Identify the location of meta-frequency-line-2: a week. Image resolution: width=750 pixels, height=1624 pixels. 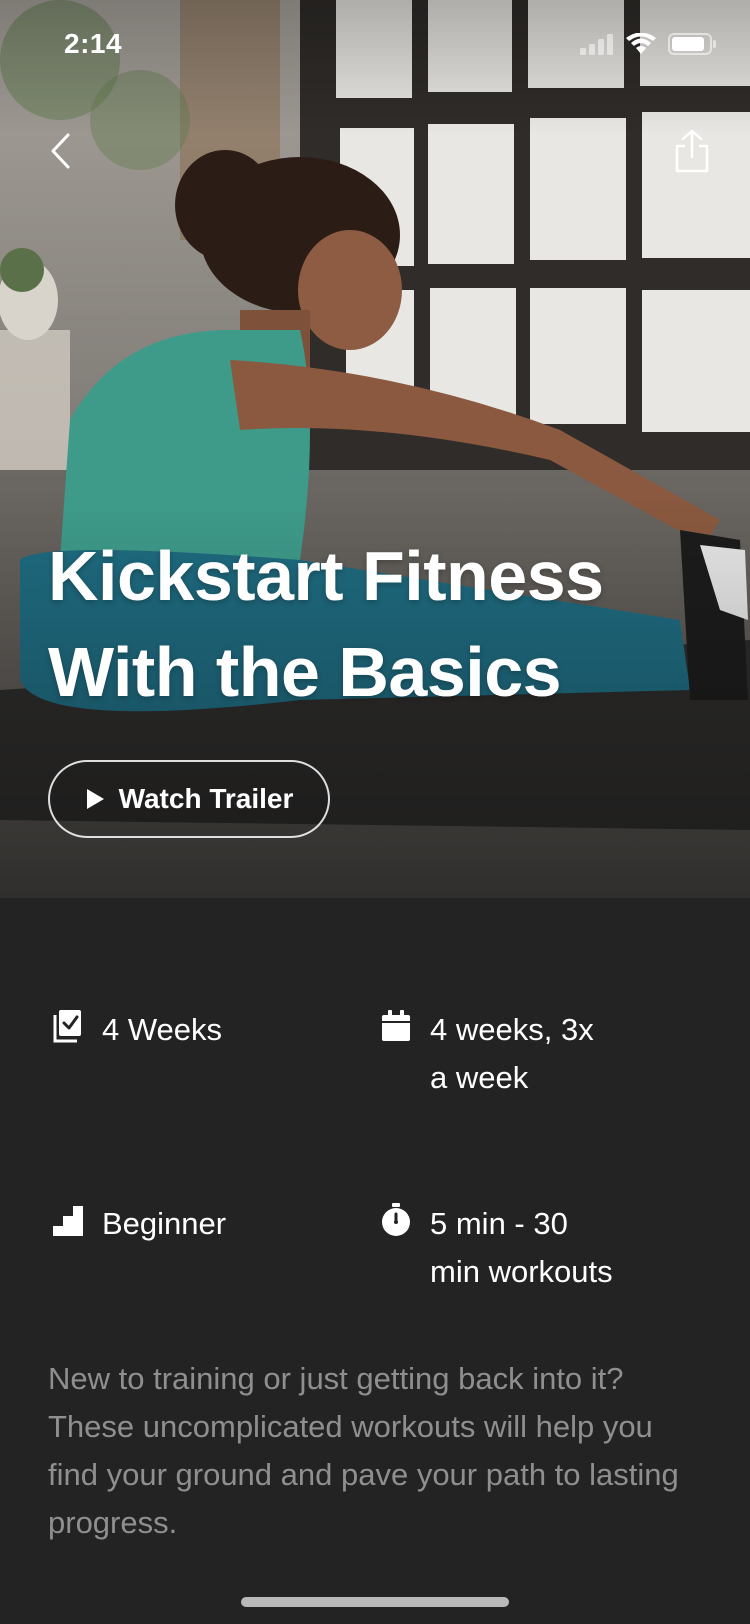
(479, 1077).